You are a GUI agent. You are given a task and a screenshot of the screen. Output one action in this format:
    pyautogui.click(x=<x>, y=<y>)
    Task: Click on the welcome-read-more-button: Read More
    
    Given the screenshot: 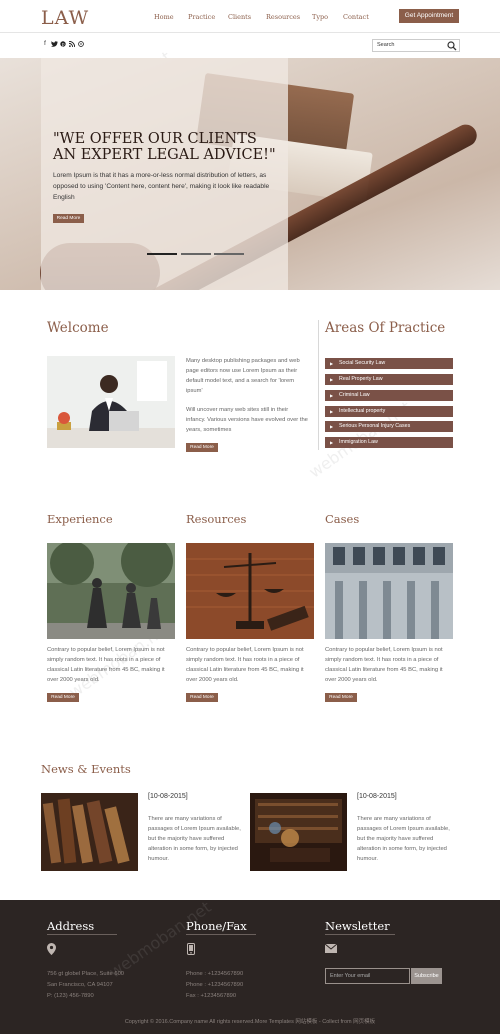 What is the action you would take?
    pyautogui.click(x=202, y=447)
    